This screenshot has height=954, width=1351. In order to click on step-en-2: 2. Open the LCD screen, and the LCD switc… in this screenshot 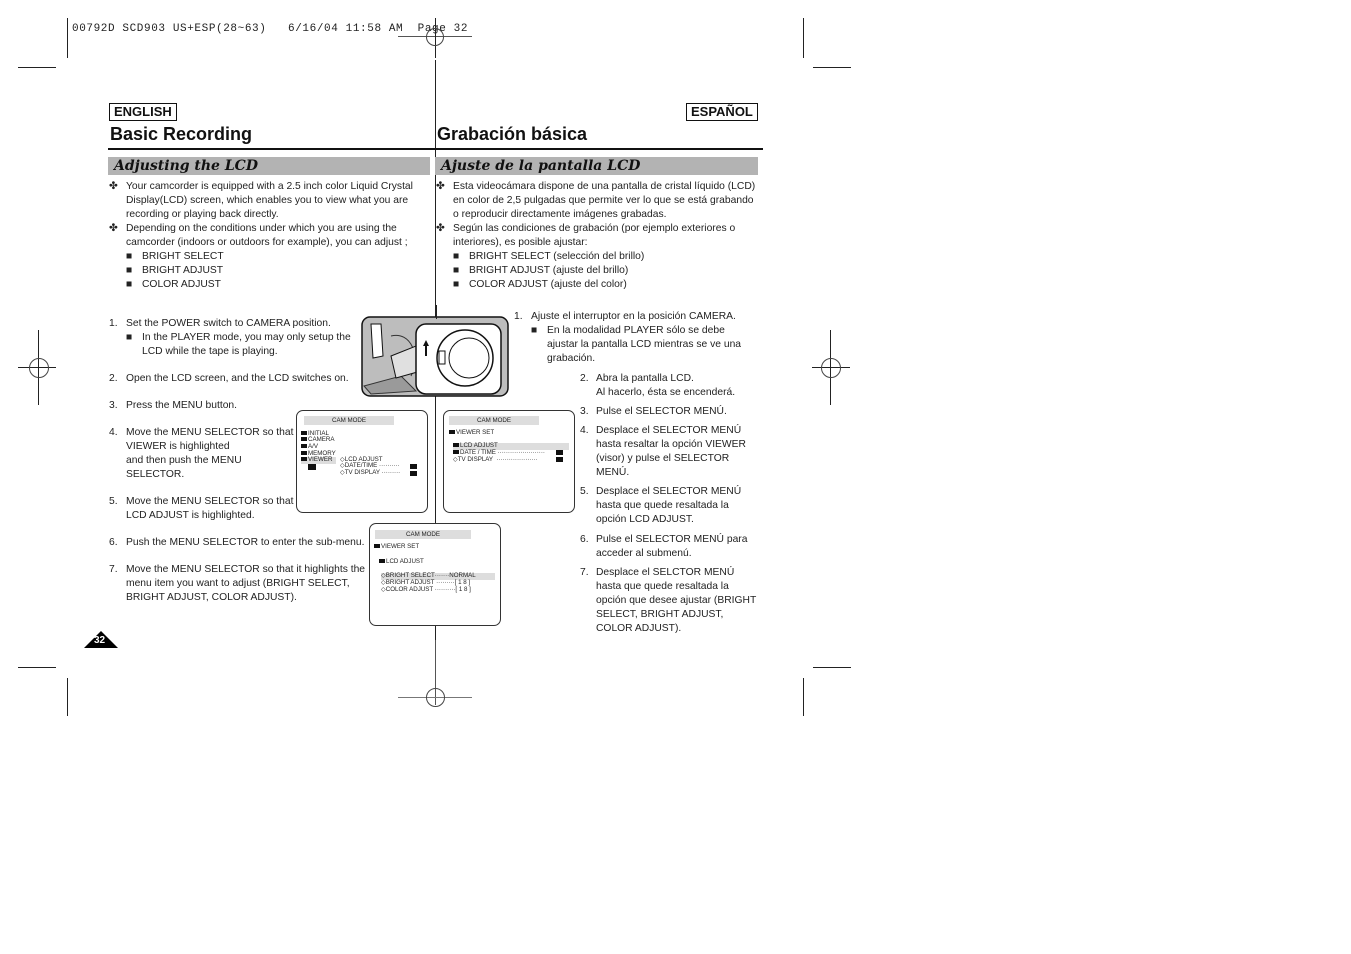, I will do `click(229, 378)`.